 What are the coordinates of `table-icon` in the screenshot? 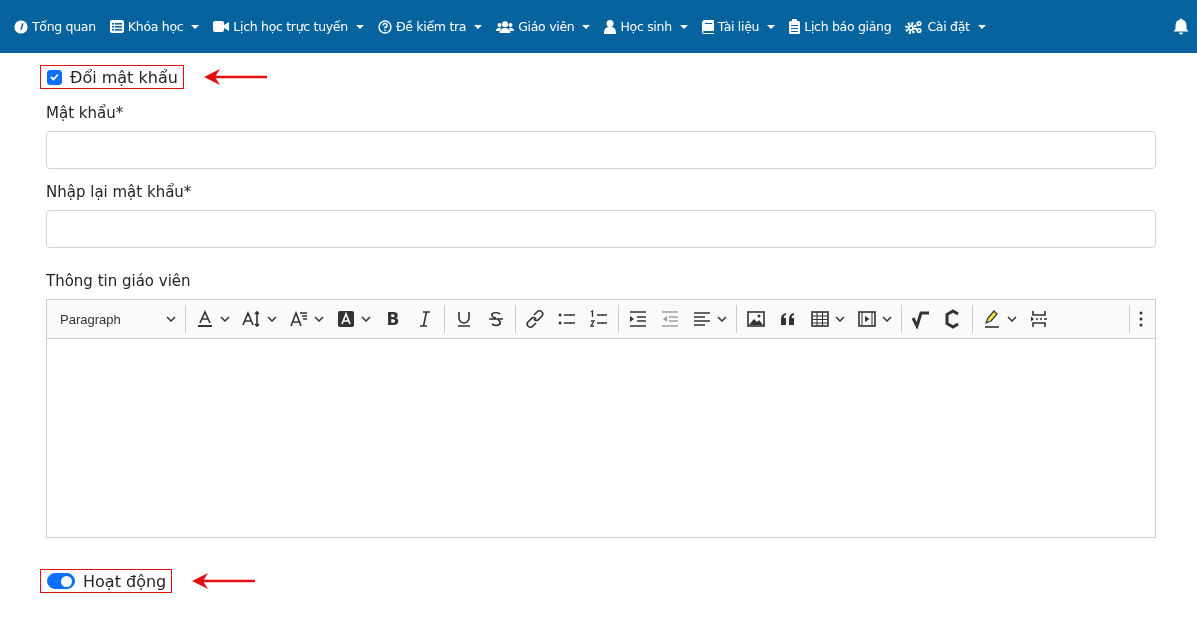 It's located at (820, 319).